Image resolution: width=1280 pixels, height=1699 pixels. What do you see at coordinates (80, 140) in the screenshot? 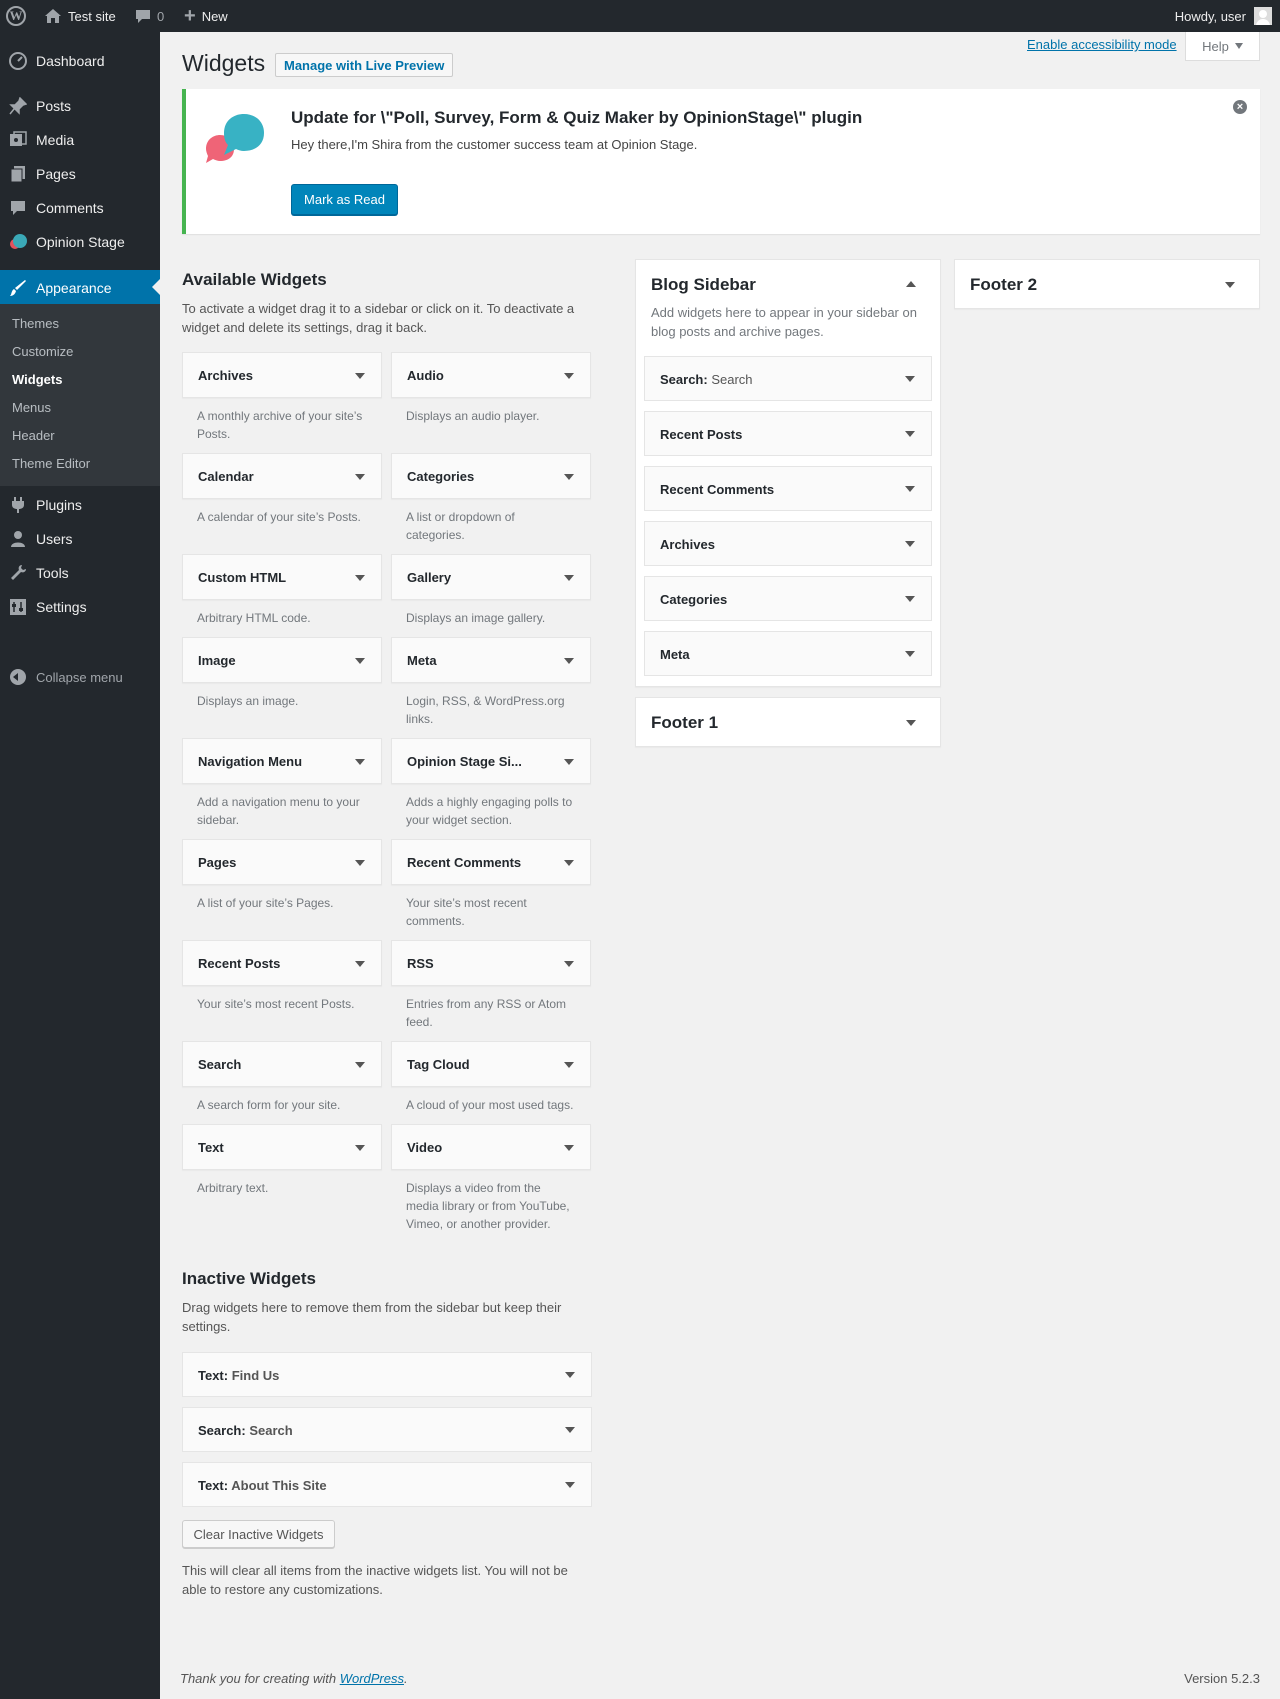
I see `menu-media: Media` at bounding box center [80, 140].